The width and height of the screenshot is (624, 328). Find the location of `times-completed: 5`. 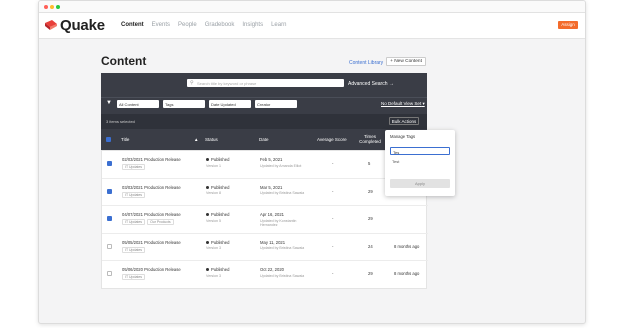

times-completed: 5 is located at coordinates (369, 163).